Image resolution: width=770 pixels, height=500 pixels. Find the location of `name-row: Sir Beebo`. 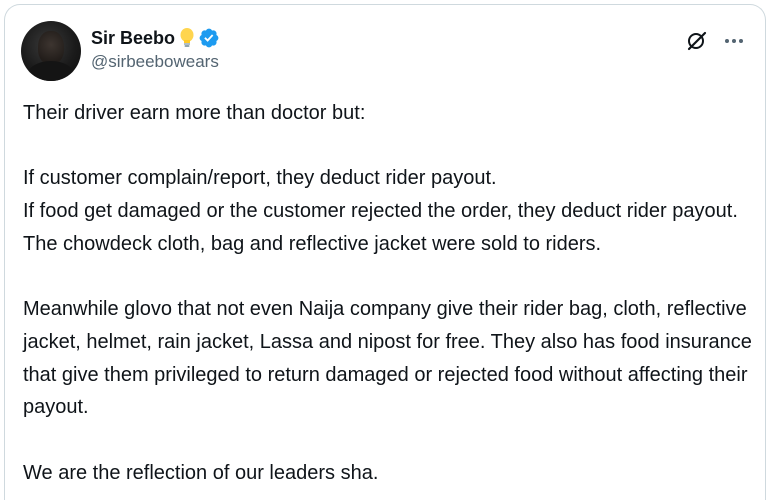

name-row: Sir Beebo is located at coordinates (155, 38).